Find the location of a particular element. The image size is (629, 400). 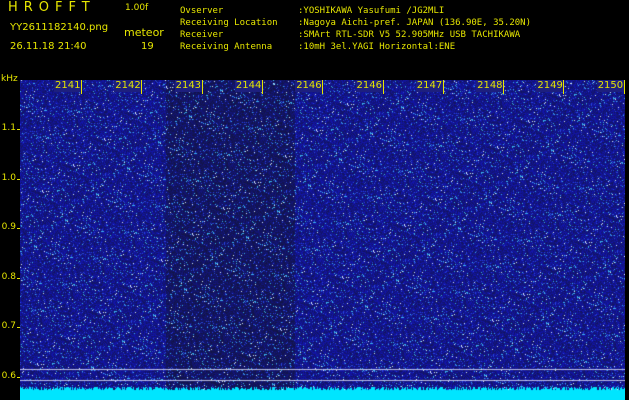

y-tick-label: 0.8 is located at coordinates (8, 276).